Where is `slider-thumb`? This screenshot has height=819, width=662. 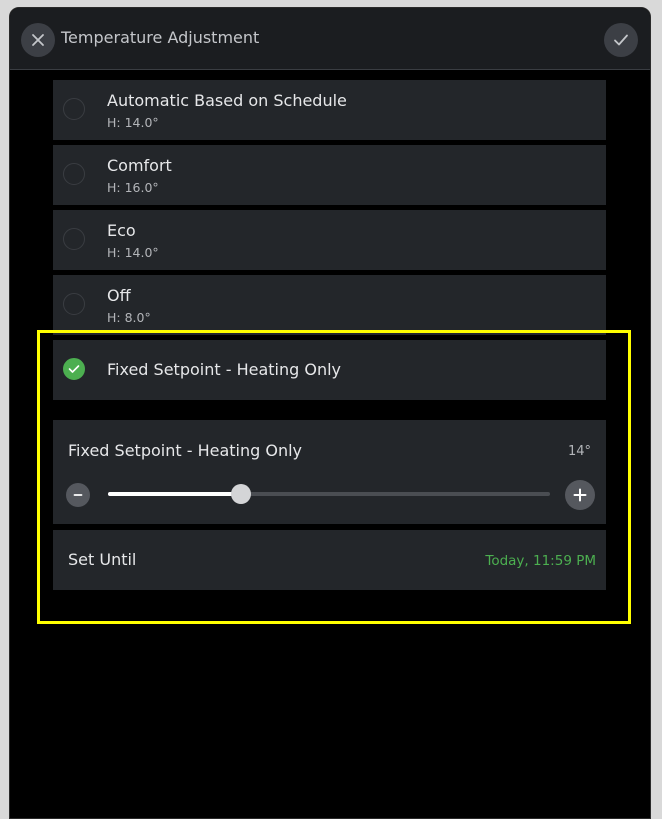 slider-thumb is located at coordinates (240, 494).